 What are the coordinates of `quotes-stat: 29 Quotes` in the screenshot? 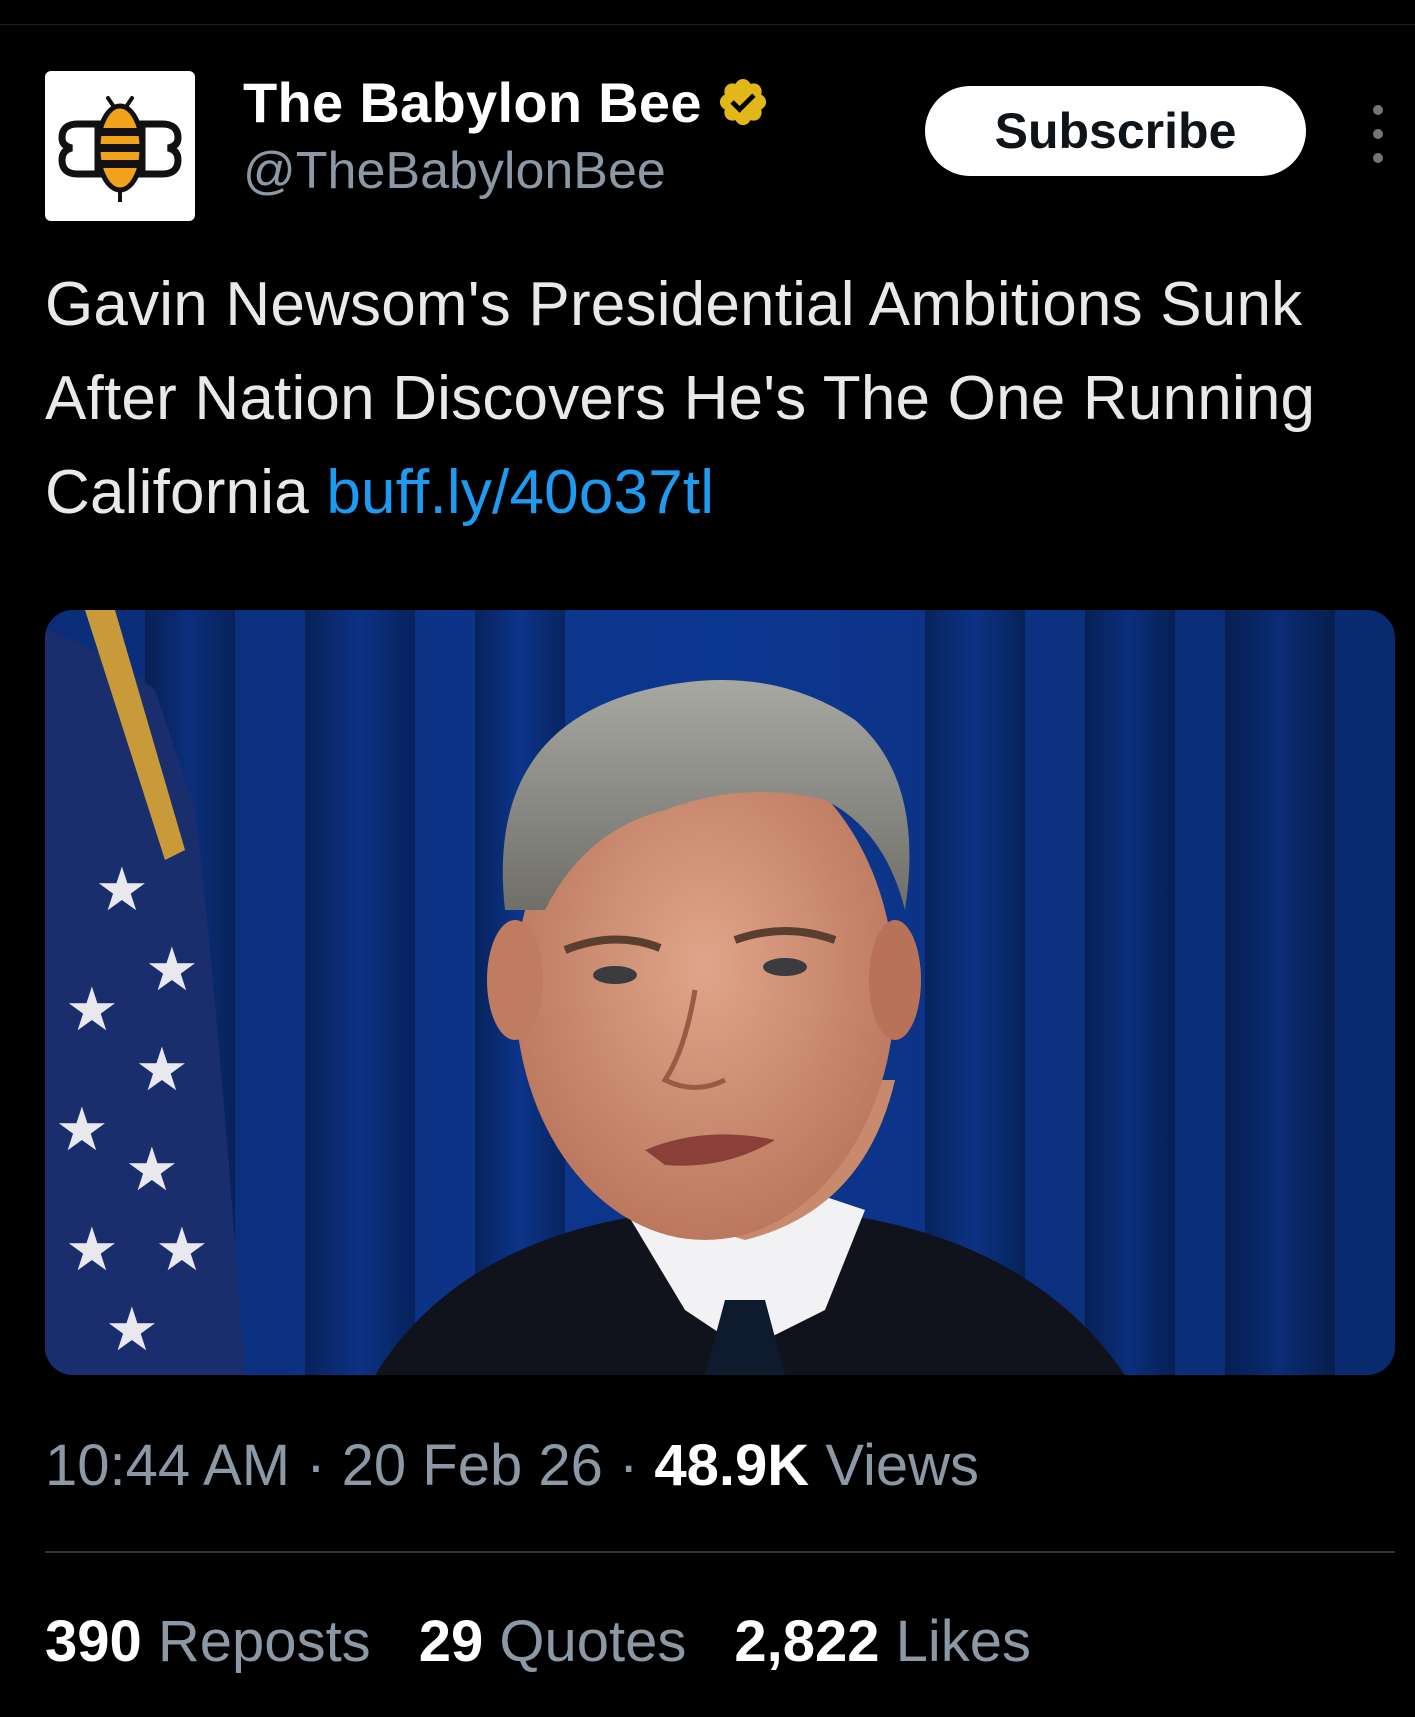 It's located at (553, 1641).